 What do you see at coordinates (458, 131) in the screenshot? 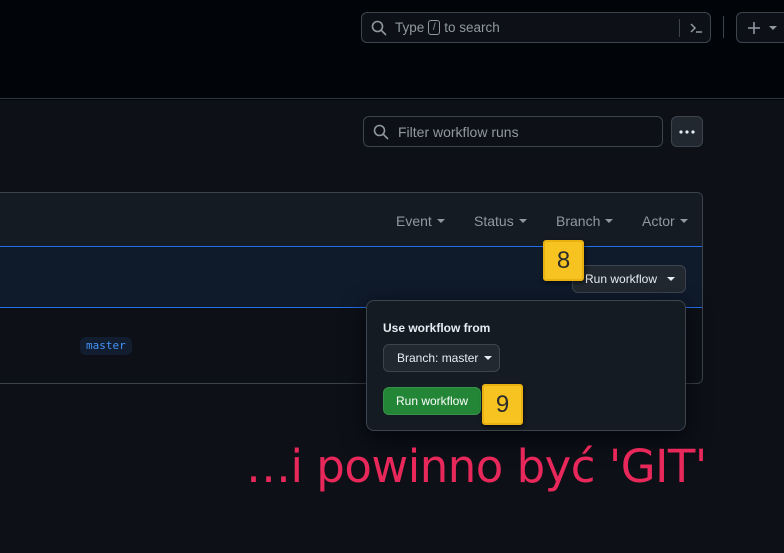
I see `filter-placeholder: Filter workflow runs` at bounding box center [458, 131].